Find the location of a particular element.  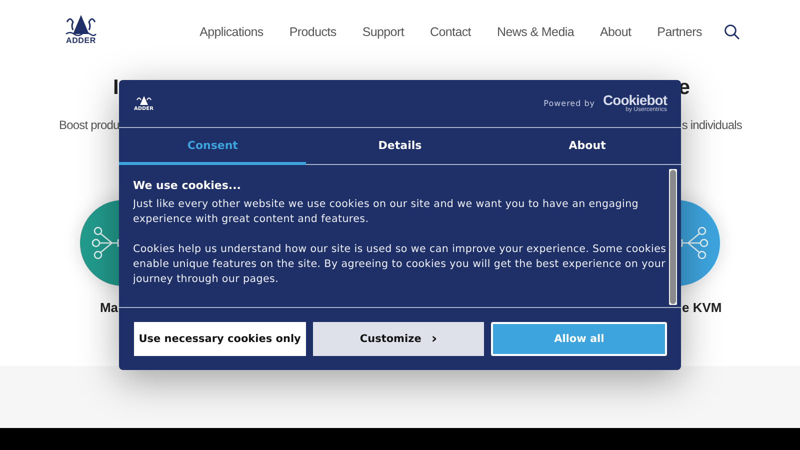

card-title: Ma is located at coordinates (109, 307).